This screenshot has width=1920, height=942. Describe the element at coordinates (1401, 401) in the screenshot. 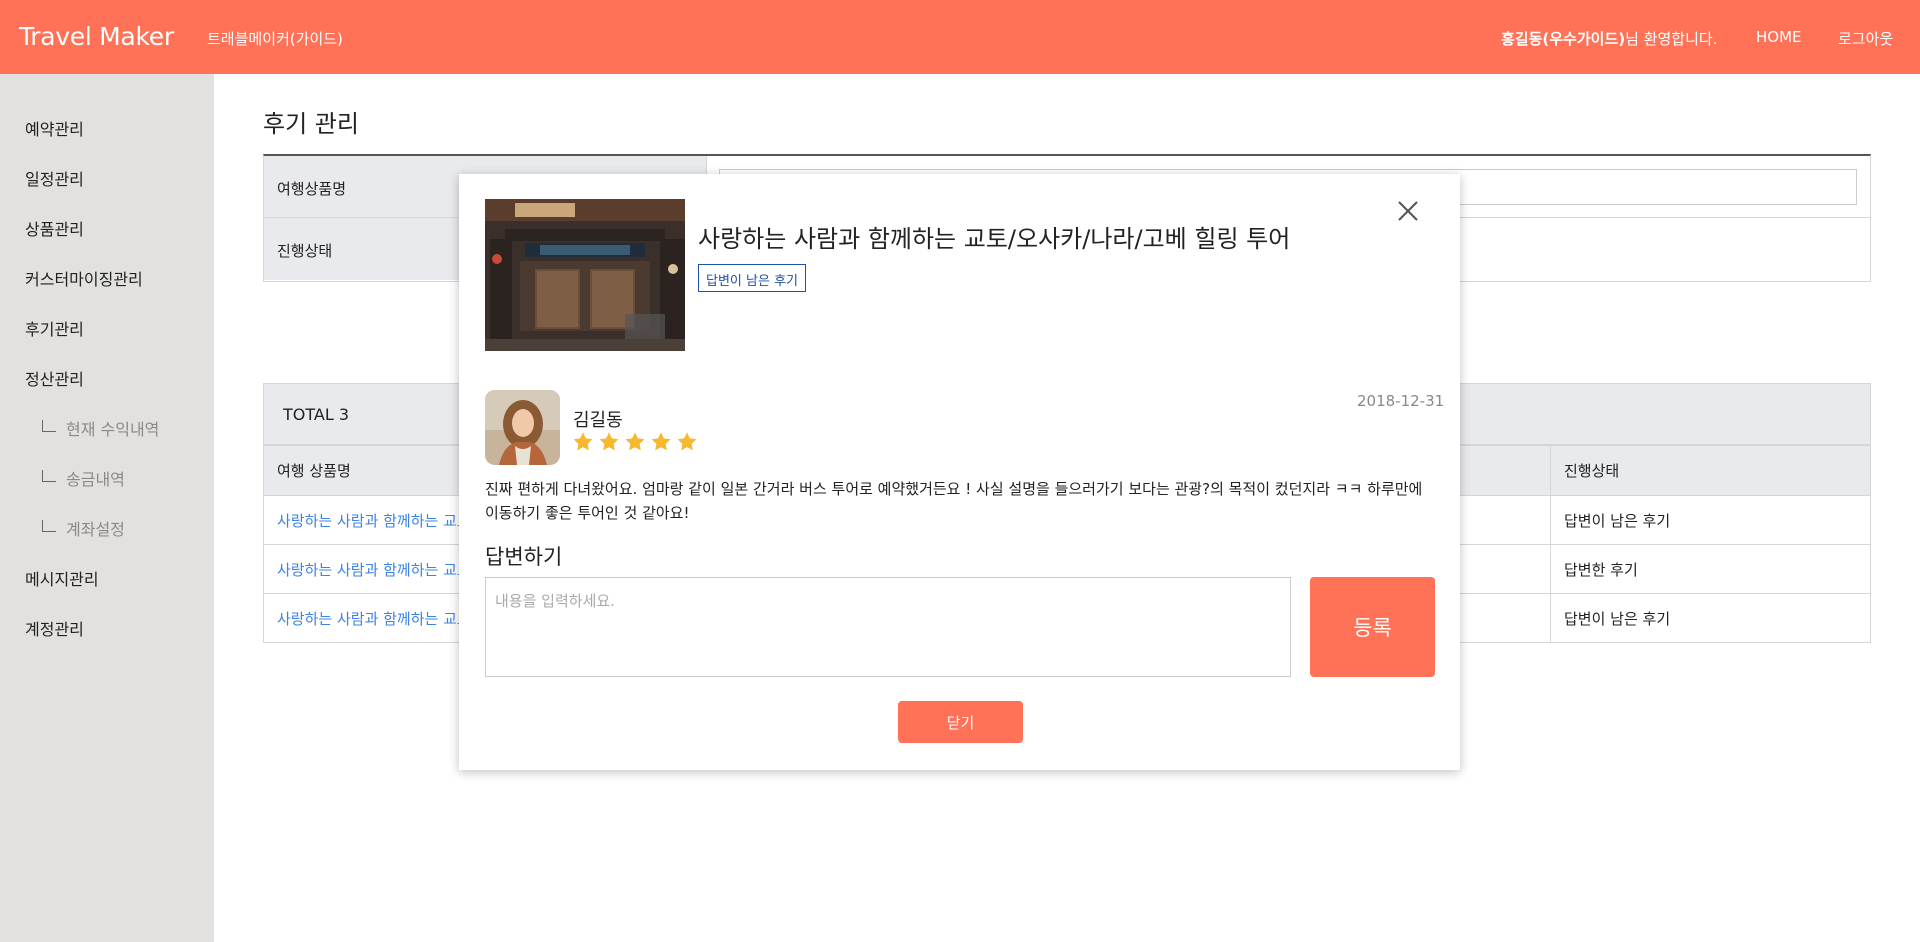

I see `review-date: 2018-12-31` at that location.